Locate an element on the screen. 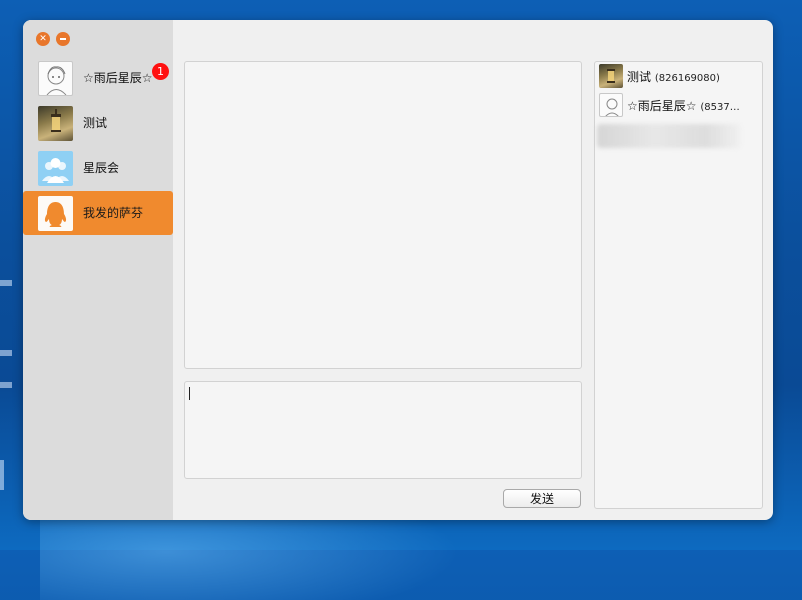 The height and width of the screenshot is (600, 802). qq-penguin-avatar is located at coordinates (55, 213).